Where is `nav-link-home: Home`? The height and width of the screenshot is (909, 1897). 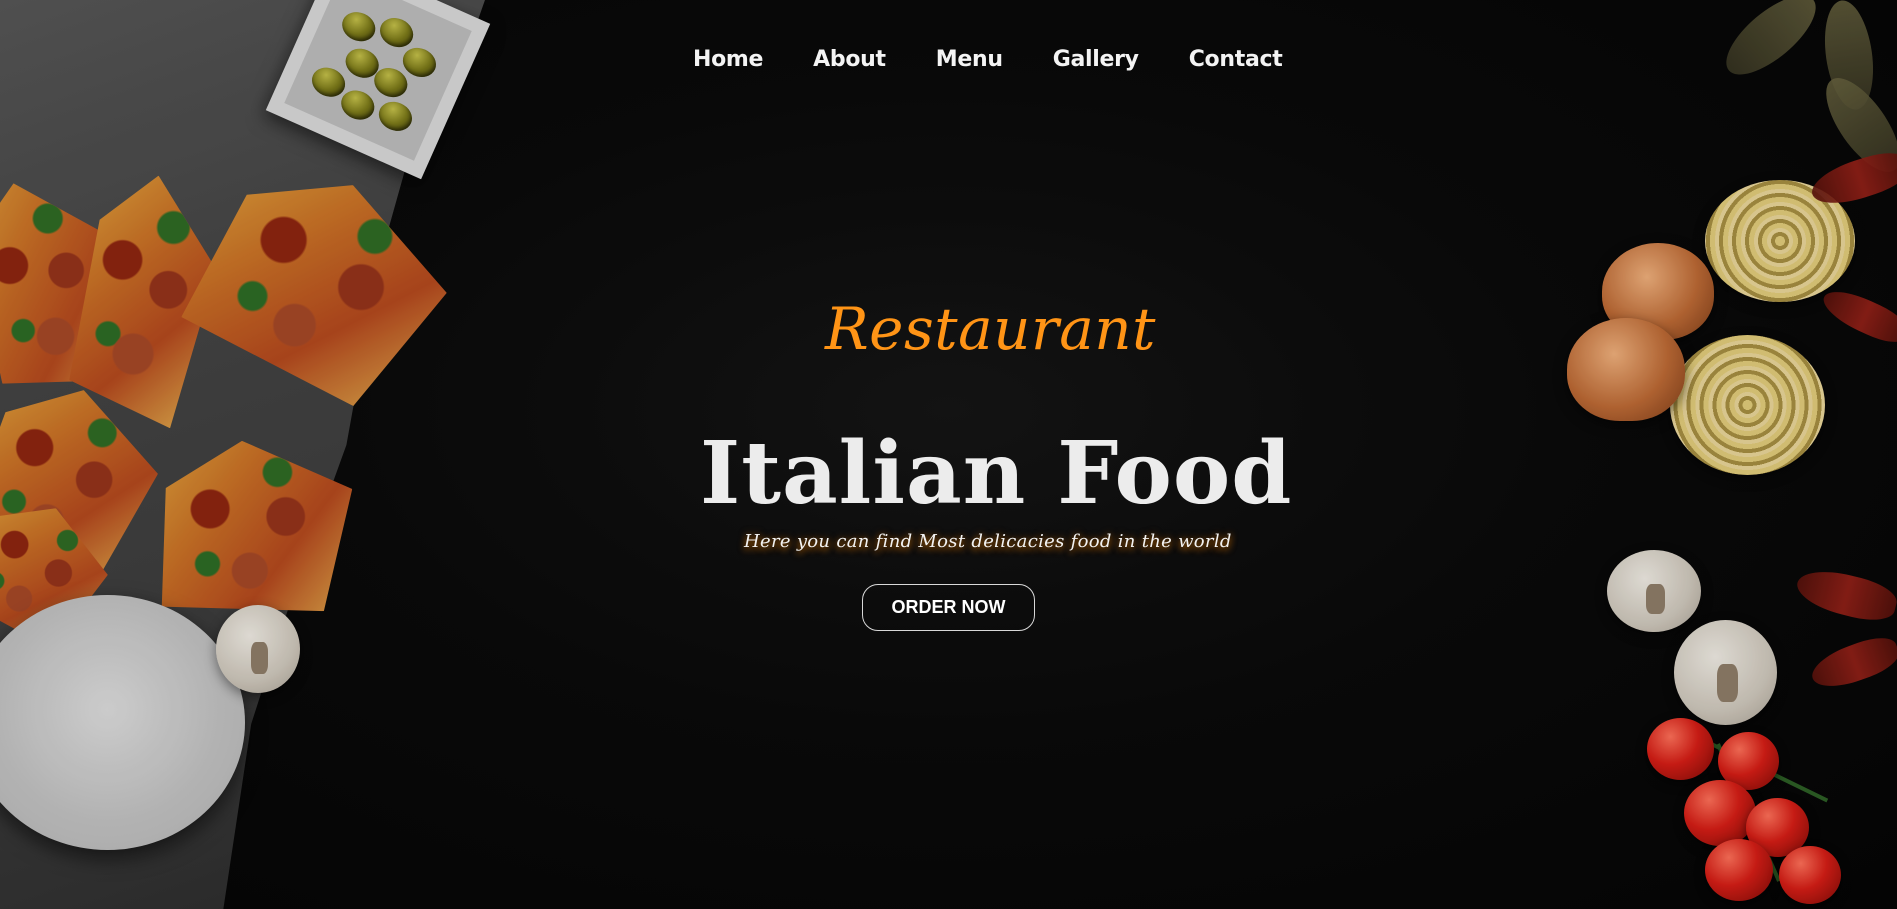 nav-link-home: Home is located at coordinates (728, 59).